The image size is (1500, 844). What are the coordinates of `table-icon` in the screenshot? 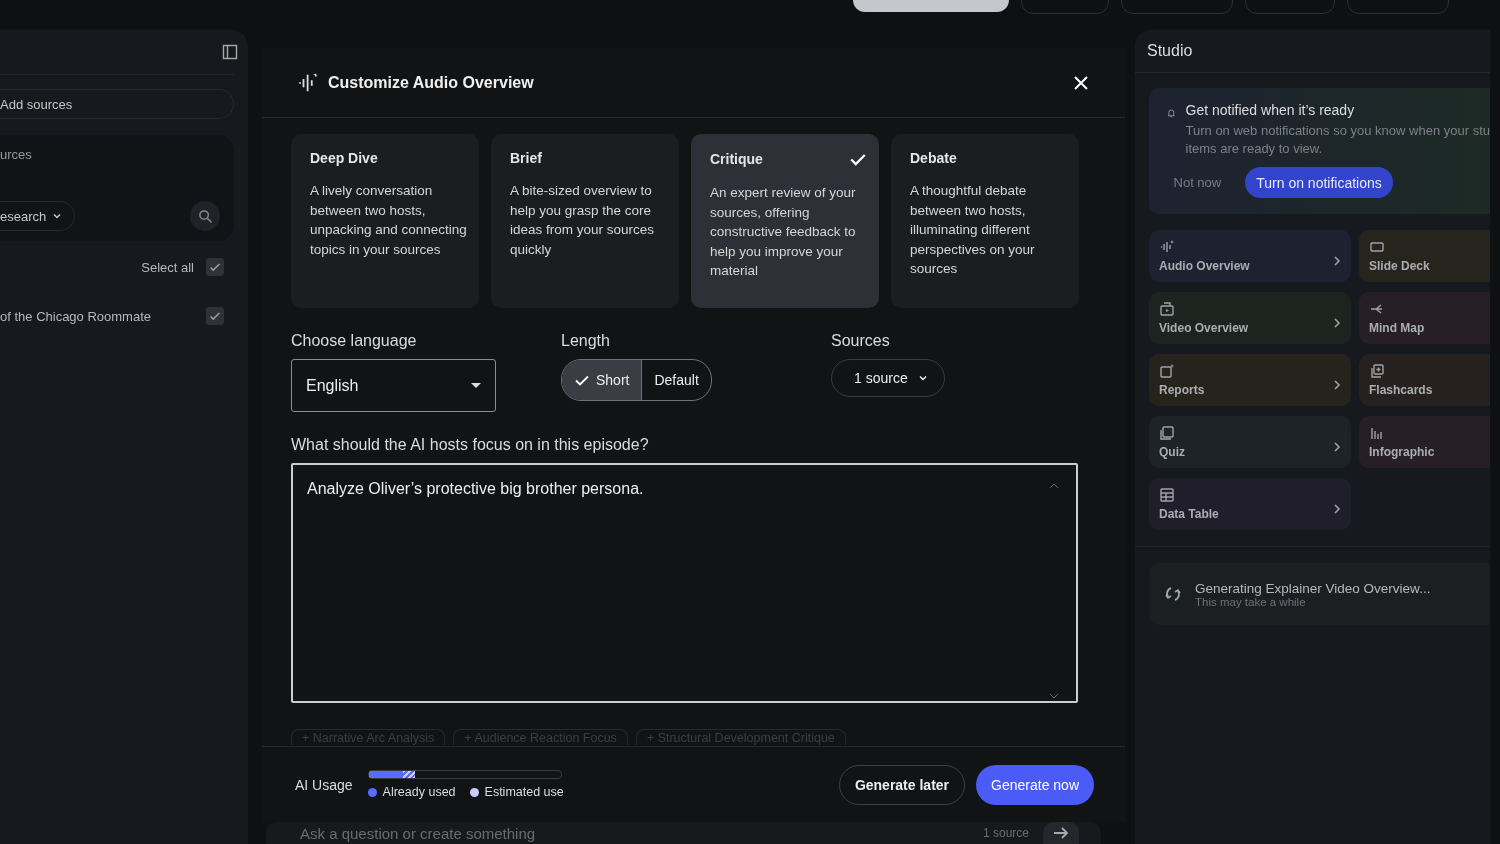 It's located at (1167, 495).